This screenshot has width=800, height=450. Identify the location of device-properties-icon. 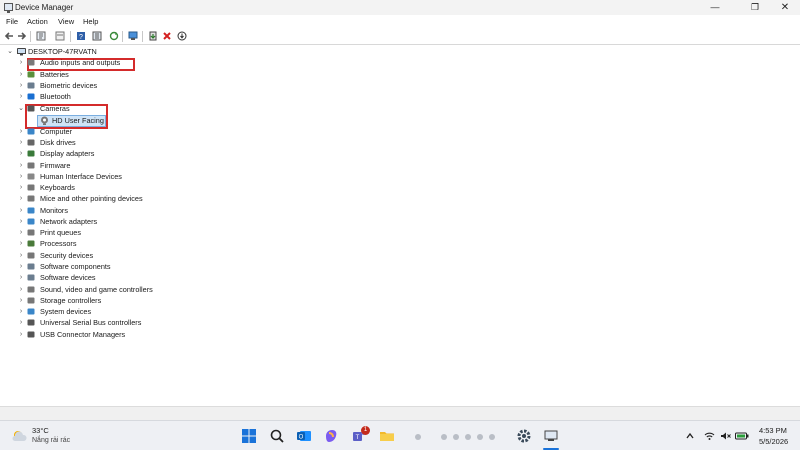
(97, 36).